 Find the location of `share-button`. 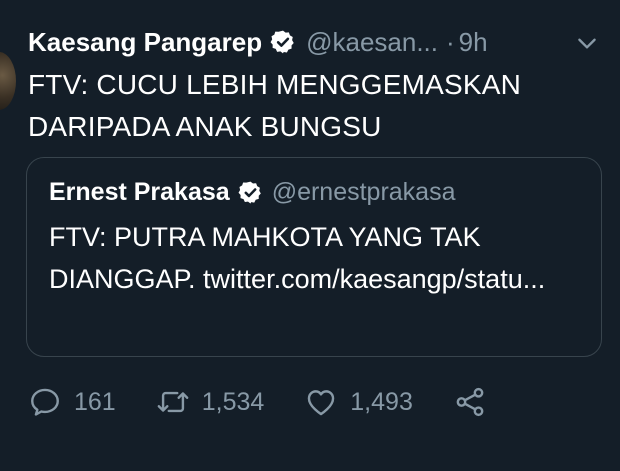

share-button is located at coordinates (470, 402).